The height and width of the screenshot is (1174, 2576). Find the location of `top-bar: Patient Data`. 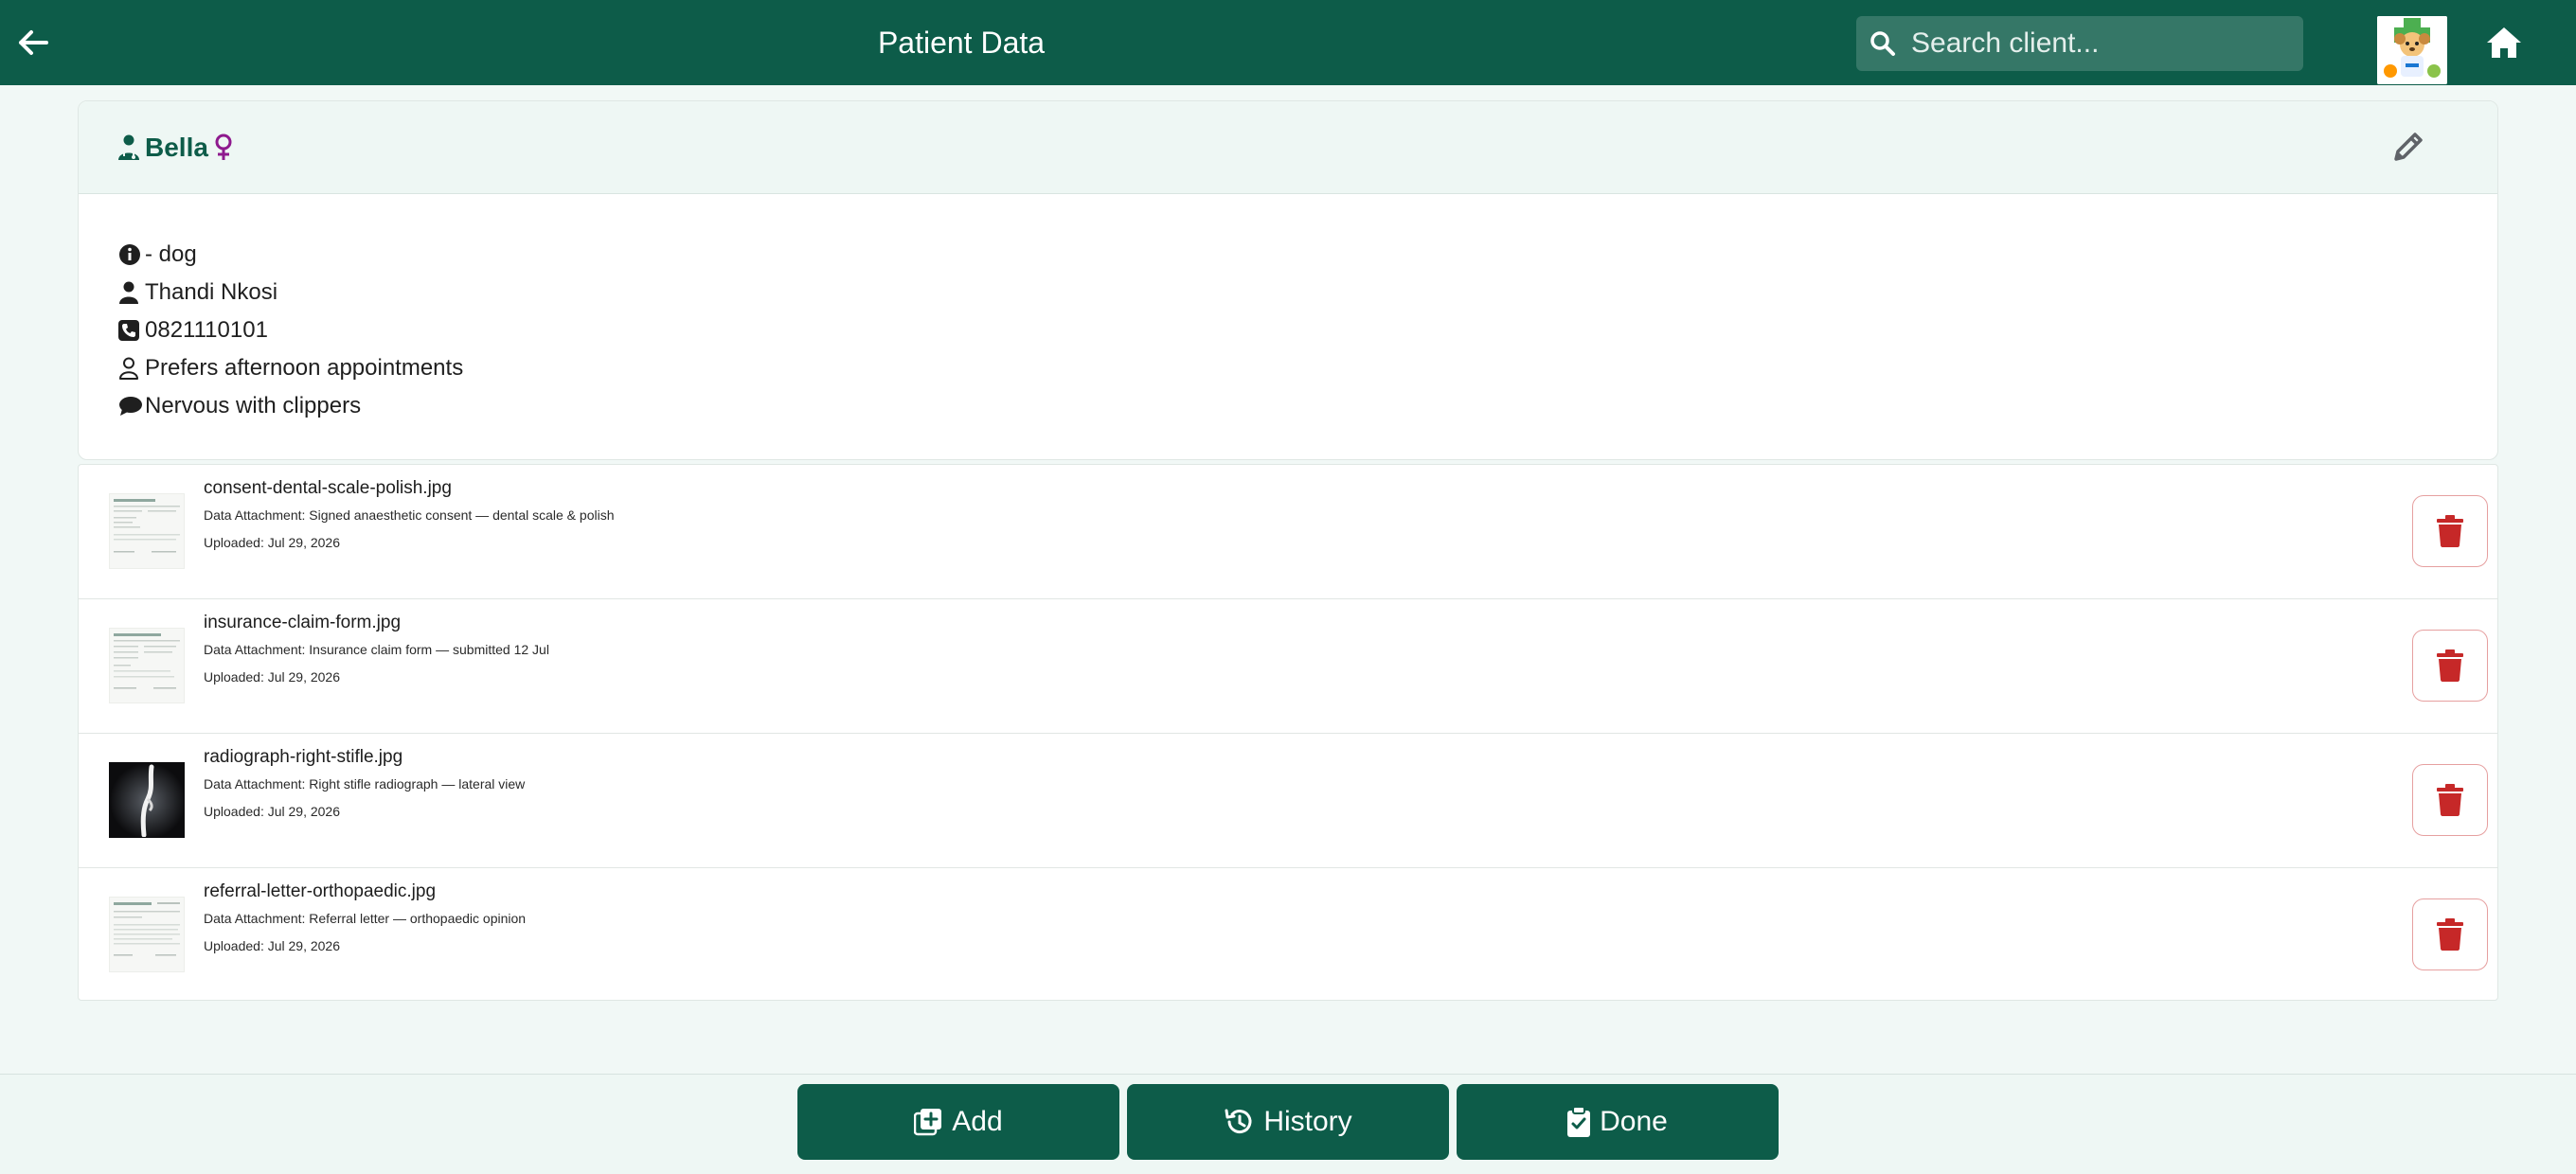

top-bar: Patient Data is located at coordinates (1288, 42).